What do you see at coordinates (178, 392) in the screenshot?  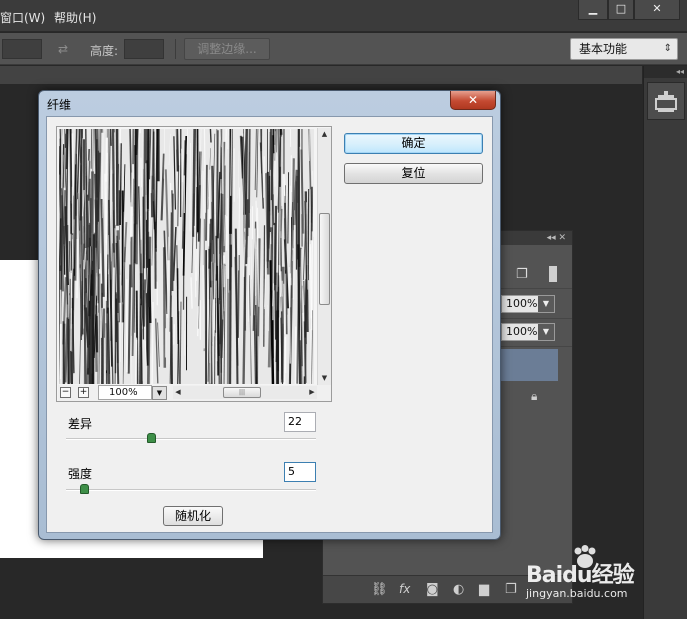 I see `scroll-left-icon: ◀` at bounding box center [178, 392].